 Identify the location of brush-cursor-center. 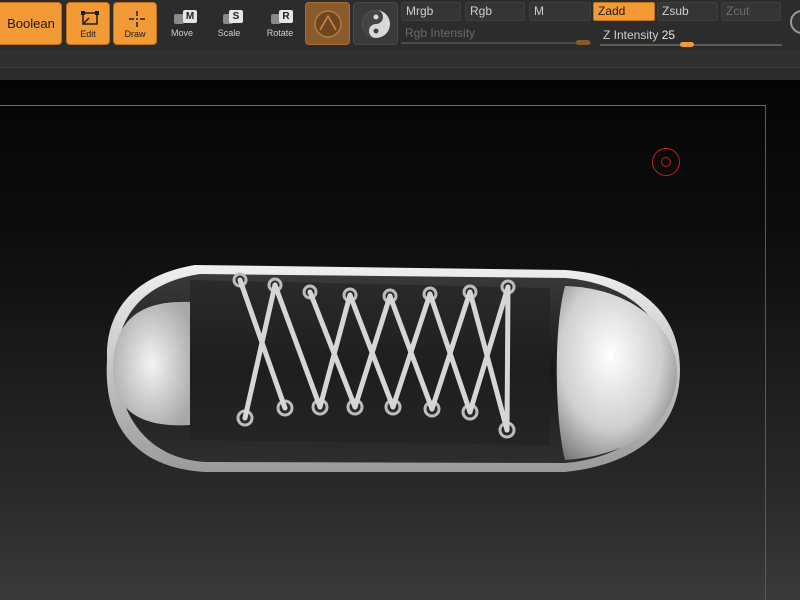
(666, 162).